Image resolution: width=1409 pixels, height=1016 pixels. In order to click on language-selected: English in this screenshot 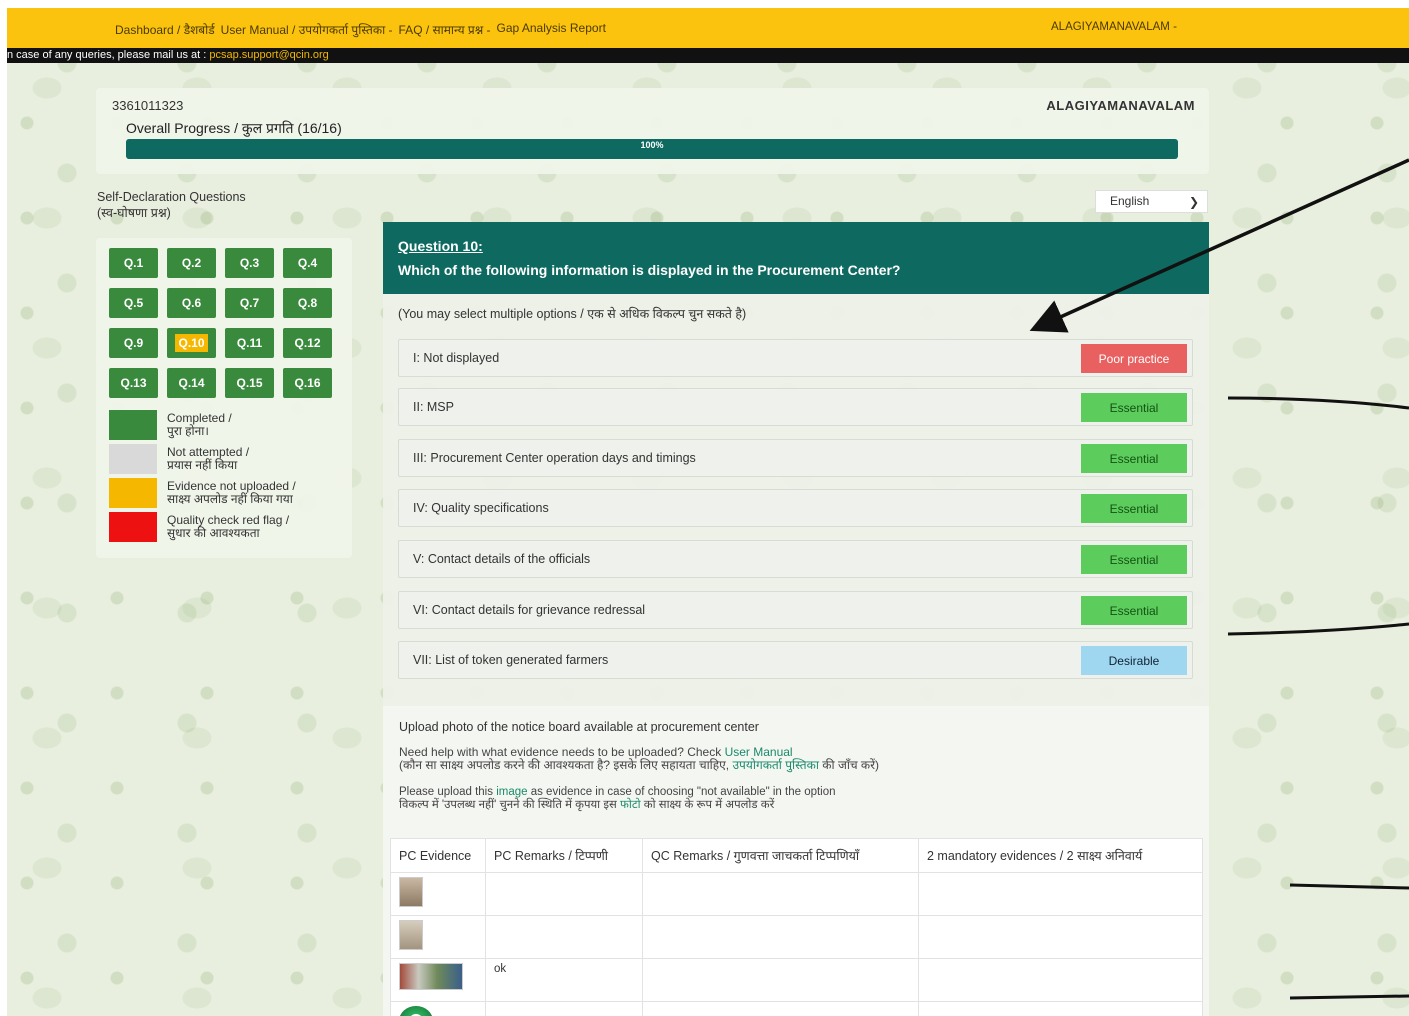, I will do `click(1130, 201)`.